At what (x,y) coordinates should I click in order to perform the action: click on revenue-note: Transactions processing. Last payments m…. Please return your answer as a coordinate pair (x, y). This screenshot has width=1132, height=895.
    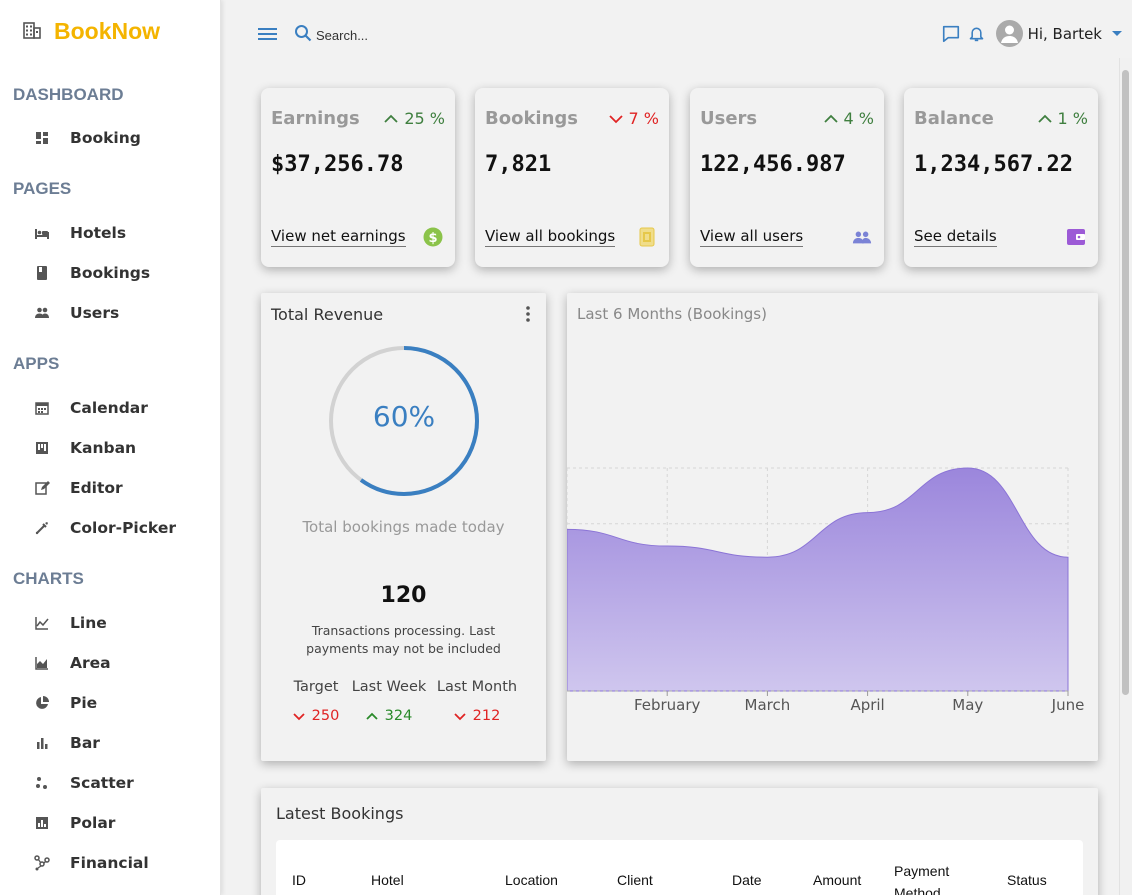
    Looking at the image, I should click on (403, 639).